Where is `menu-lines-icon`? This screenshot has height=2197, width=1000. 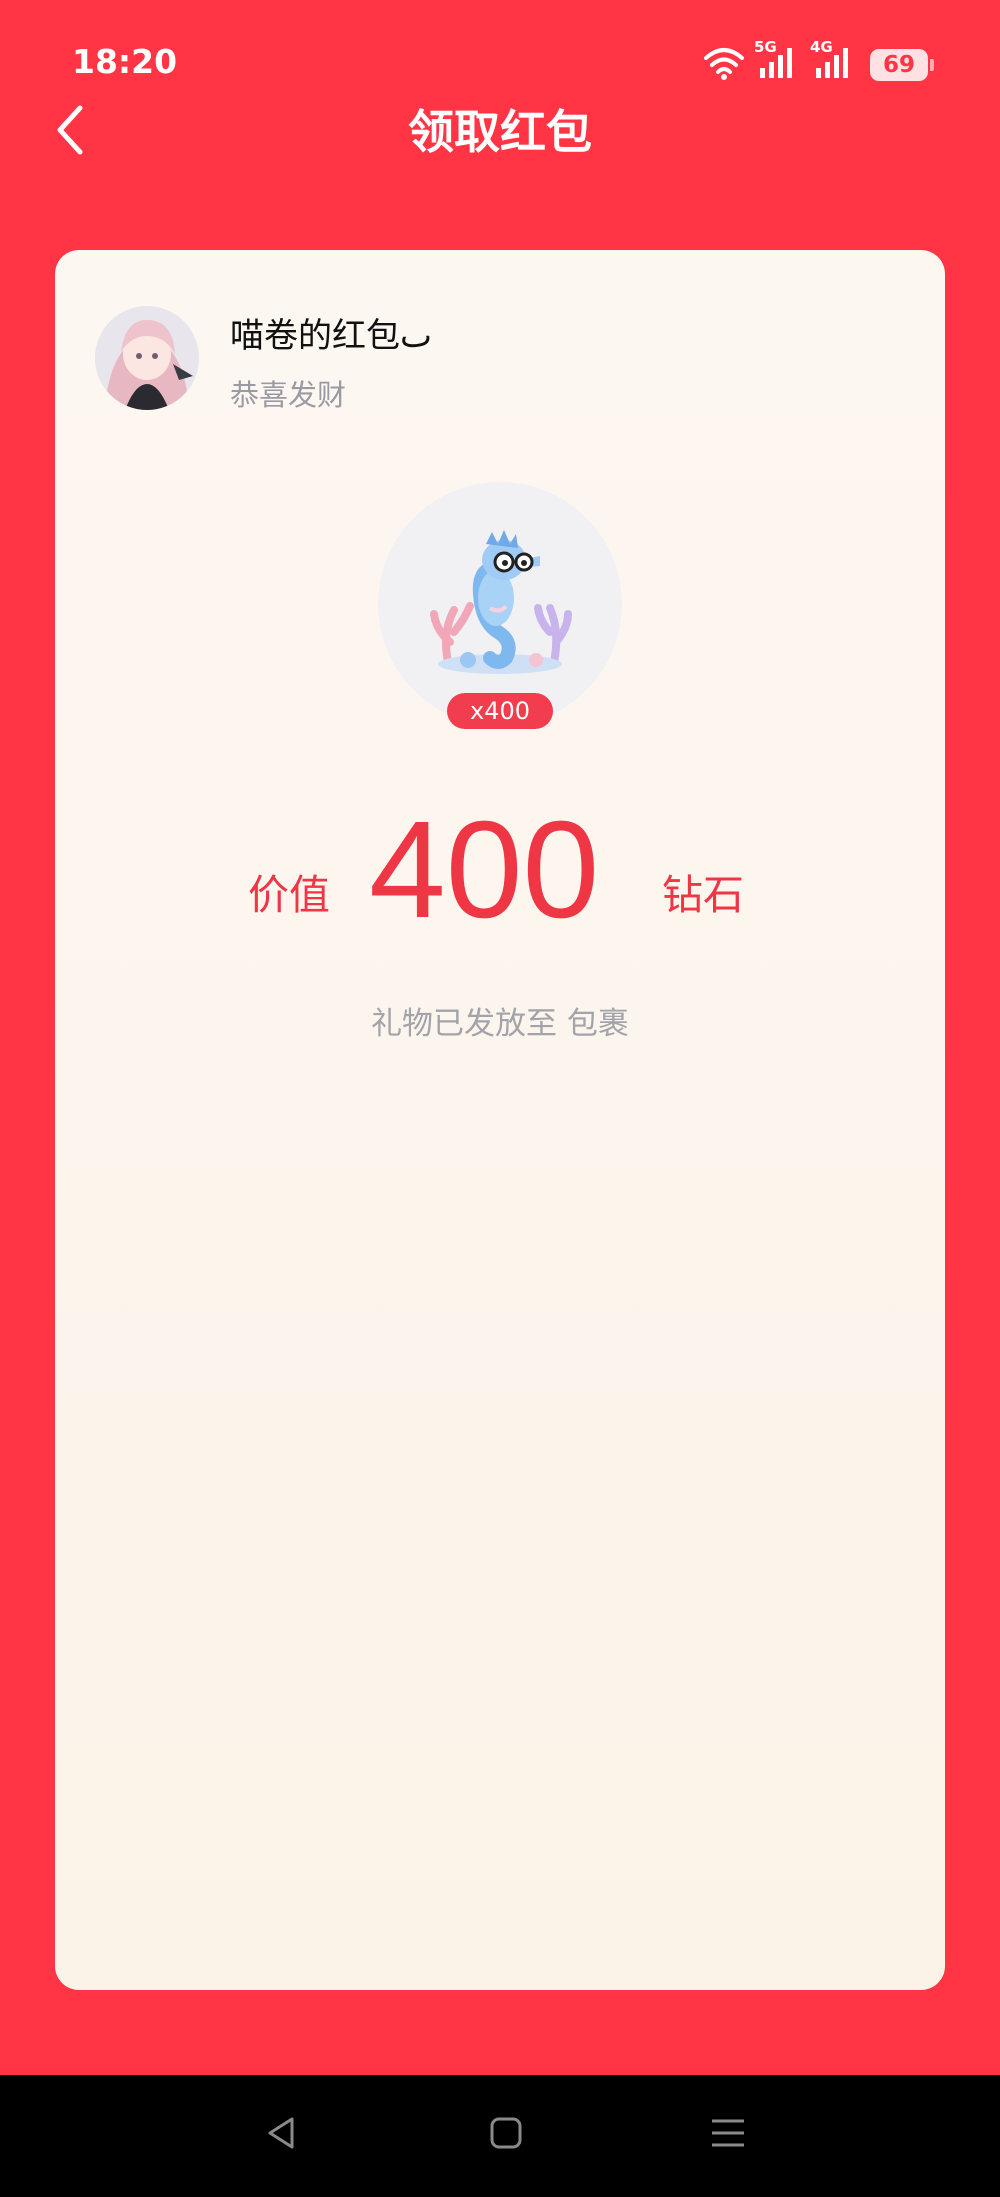
menu-lines-icon is located at coordinates (728, 2135).